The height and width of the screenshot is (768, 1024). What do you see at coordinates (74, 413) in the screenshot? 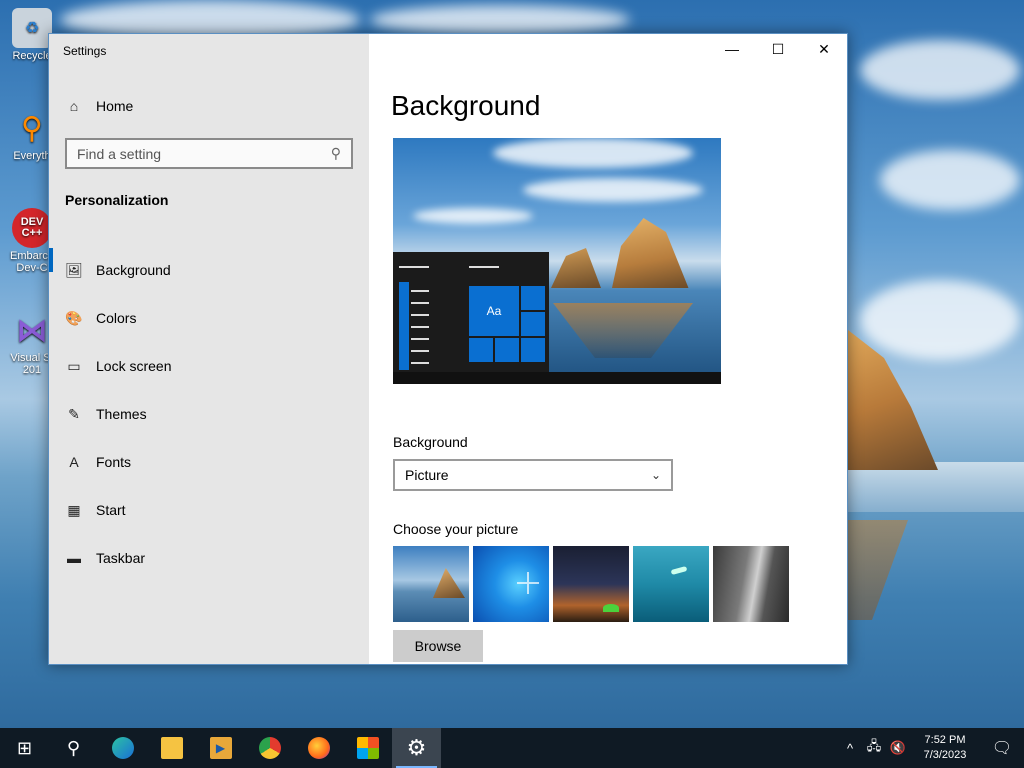
I see `themes-icon: ✎` at bounding box center [74, 413].